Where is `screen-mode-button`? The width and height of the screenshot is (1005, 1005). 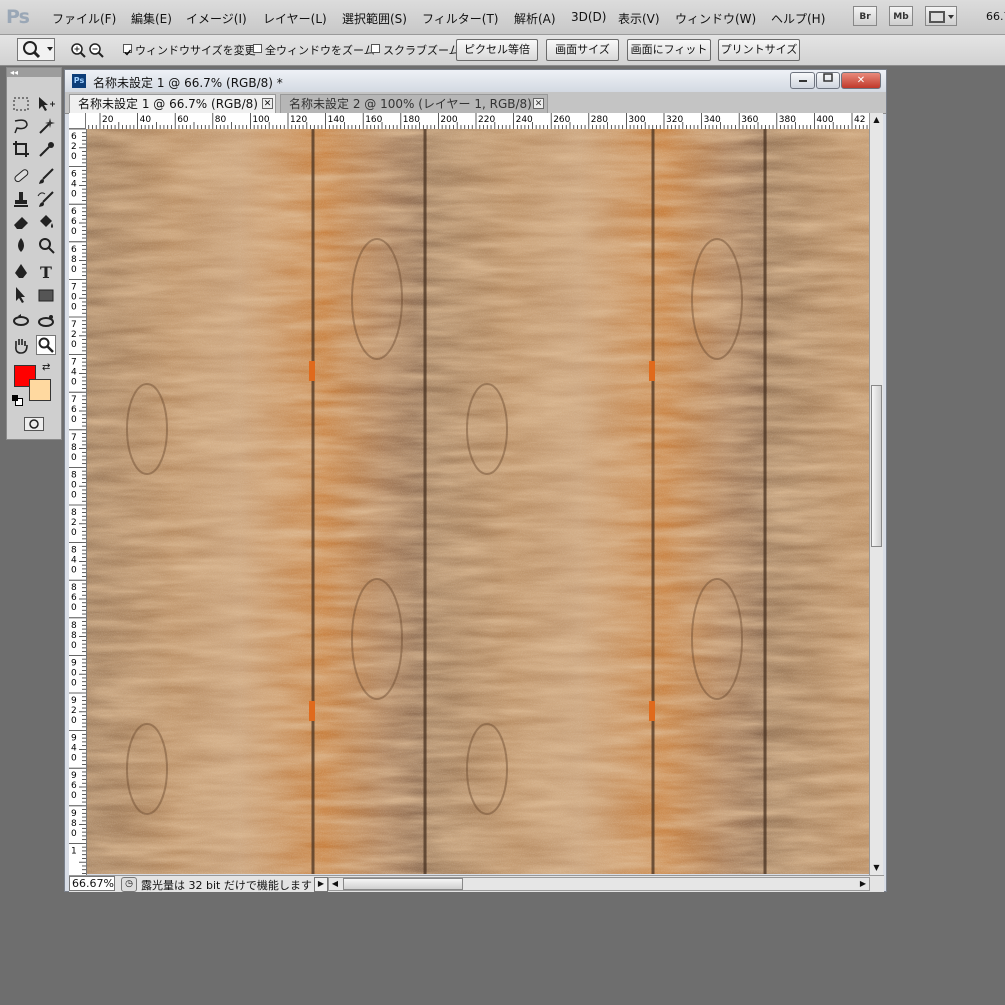
screen-mode-button is located at coordinates (941, 16).